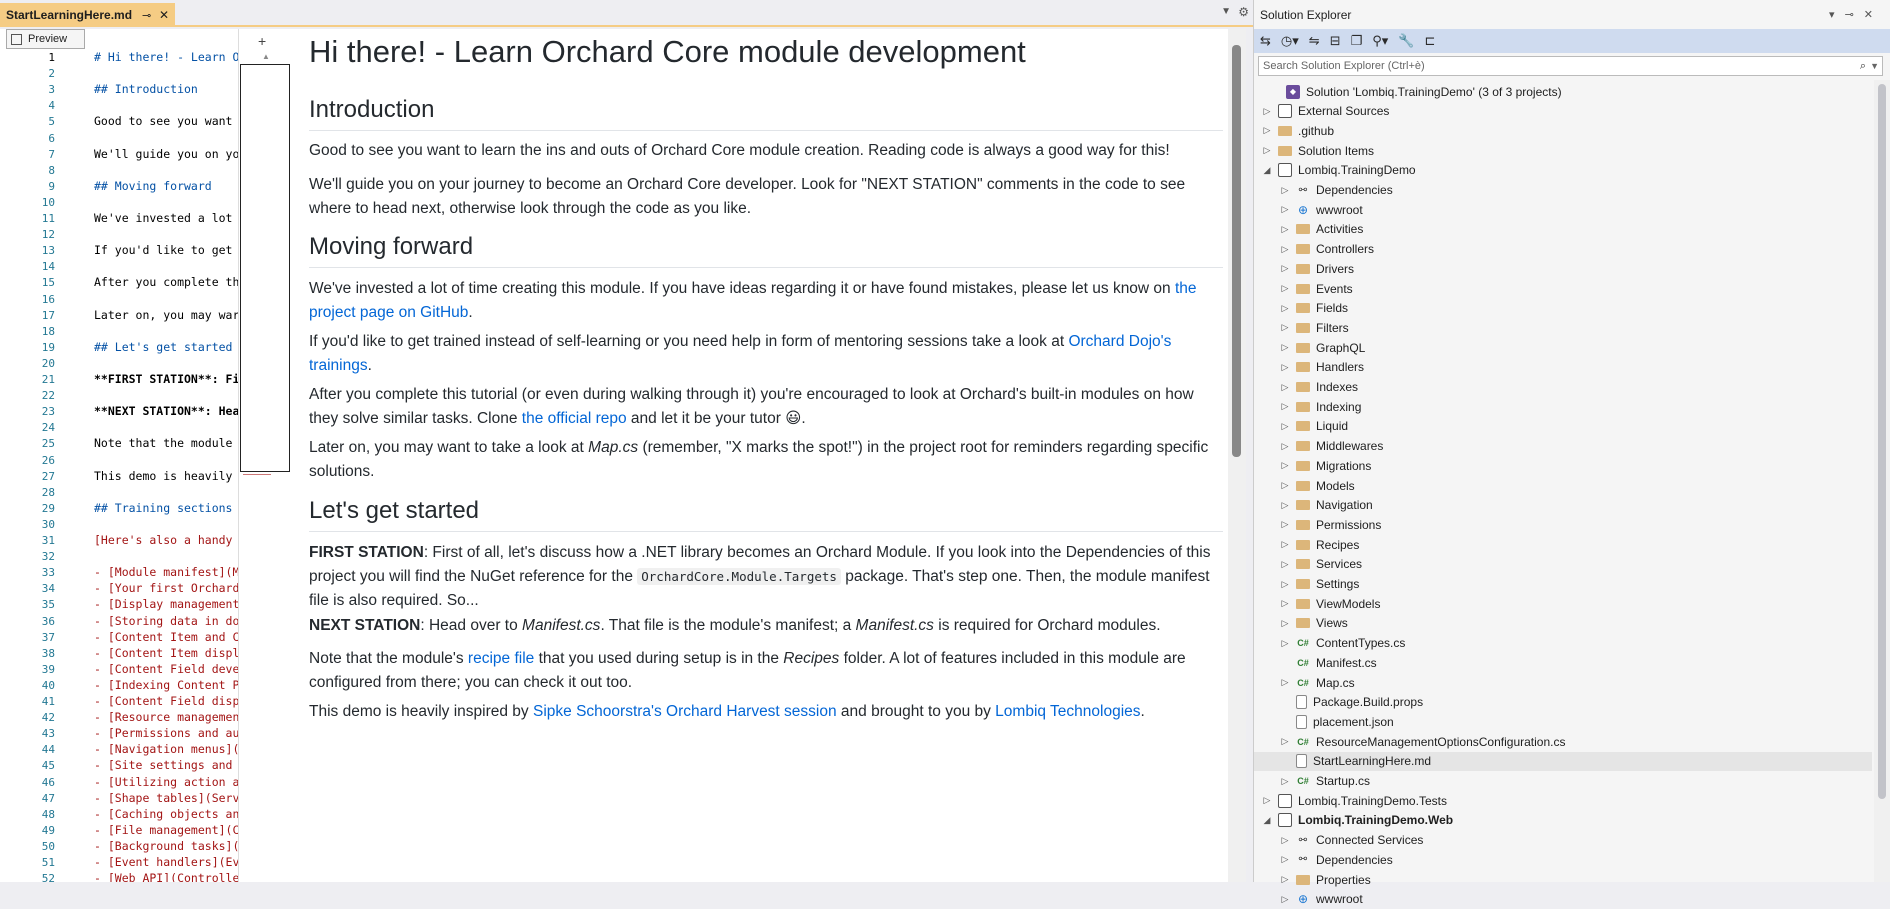  What do you see at coordinates (1570, 66) in the screenshot?
I see `solution-search-input: Search Solution Explorer (Ctrl+è) ⌕ ▼` at bounding box center [1570, 66].